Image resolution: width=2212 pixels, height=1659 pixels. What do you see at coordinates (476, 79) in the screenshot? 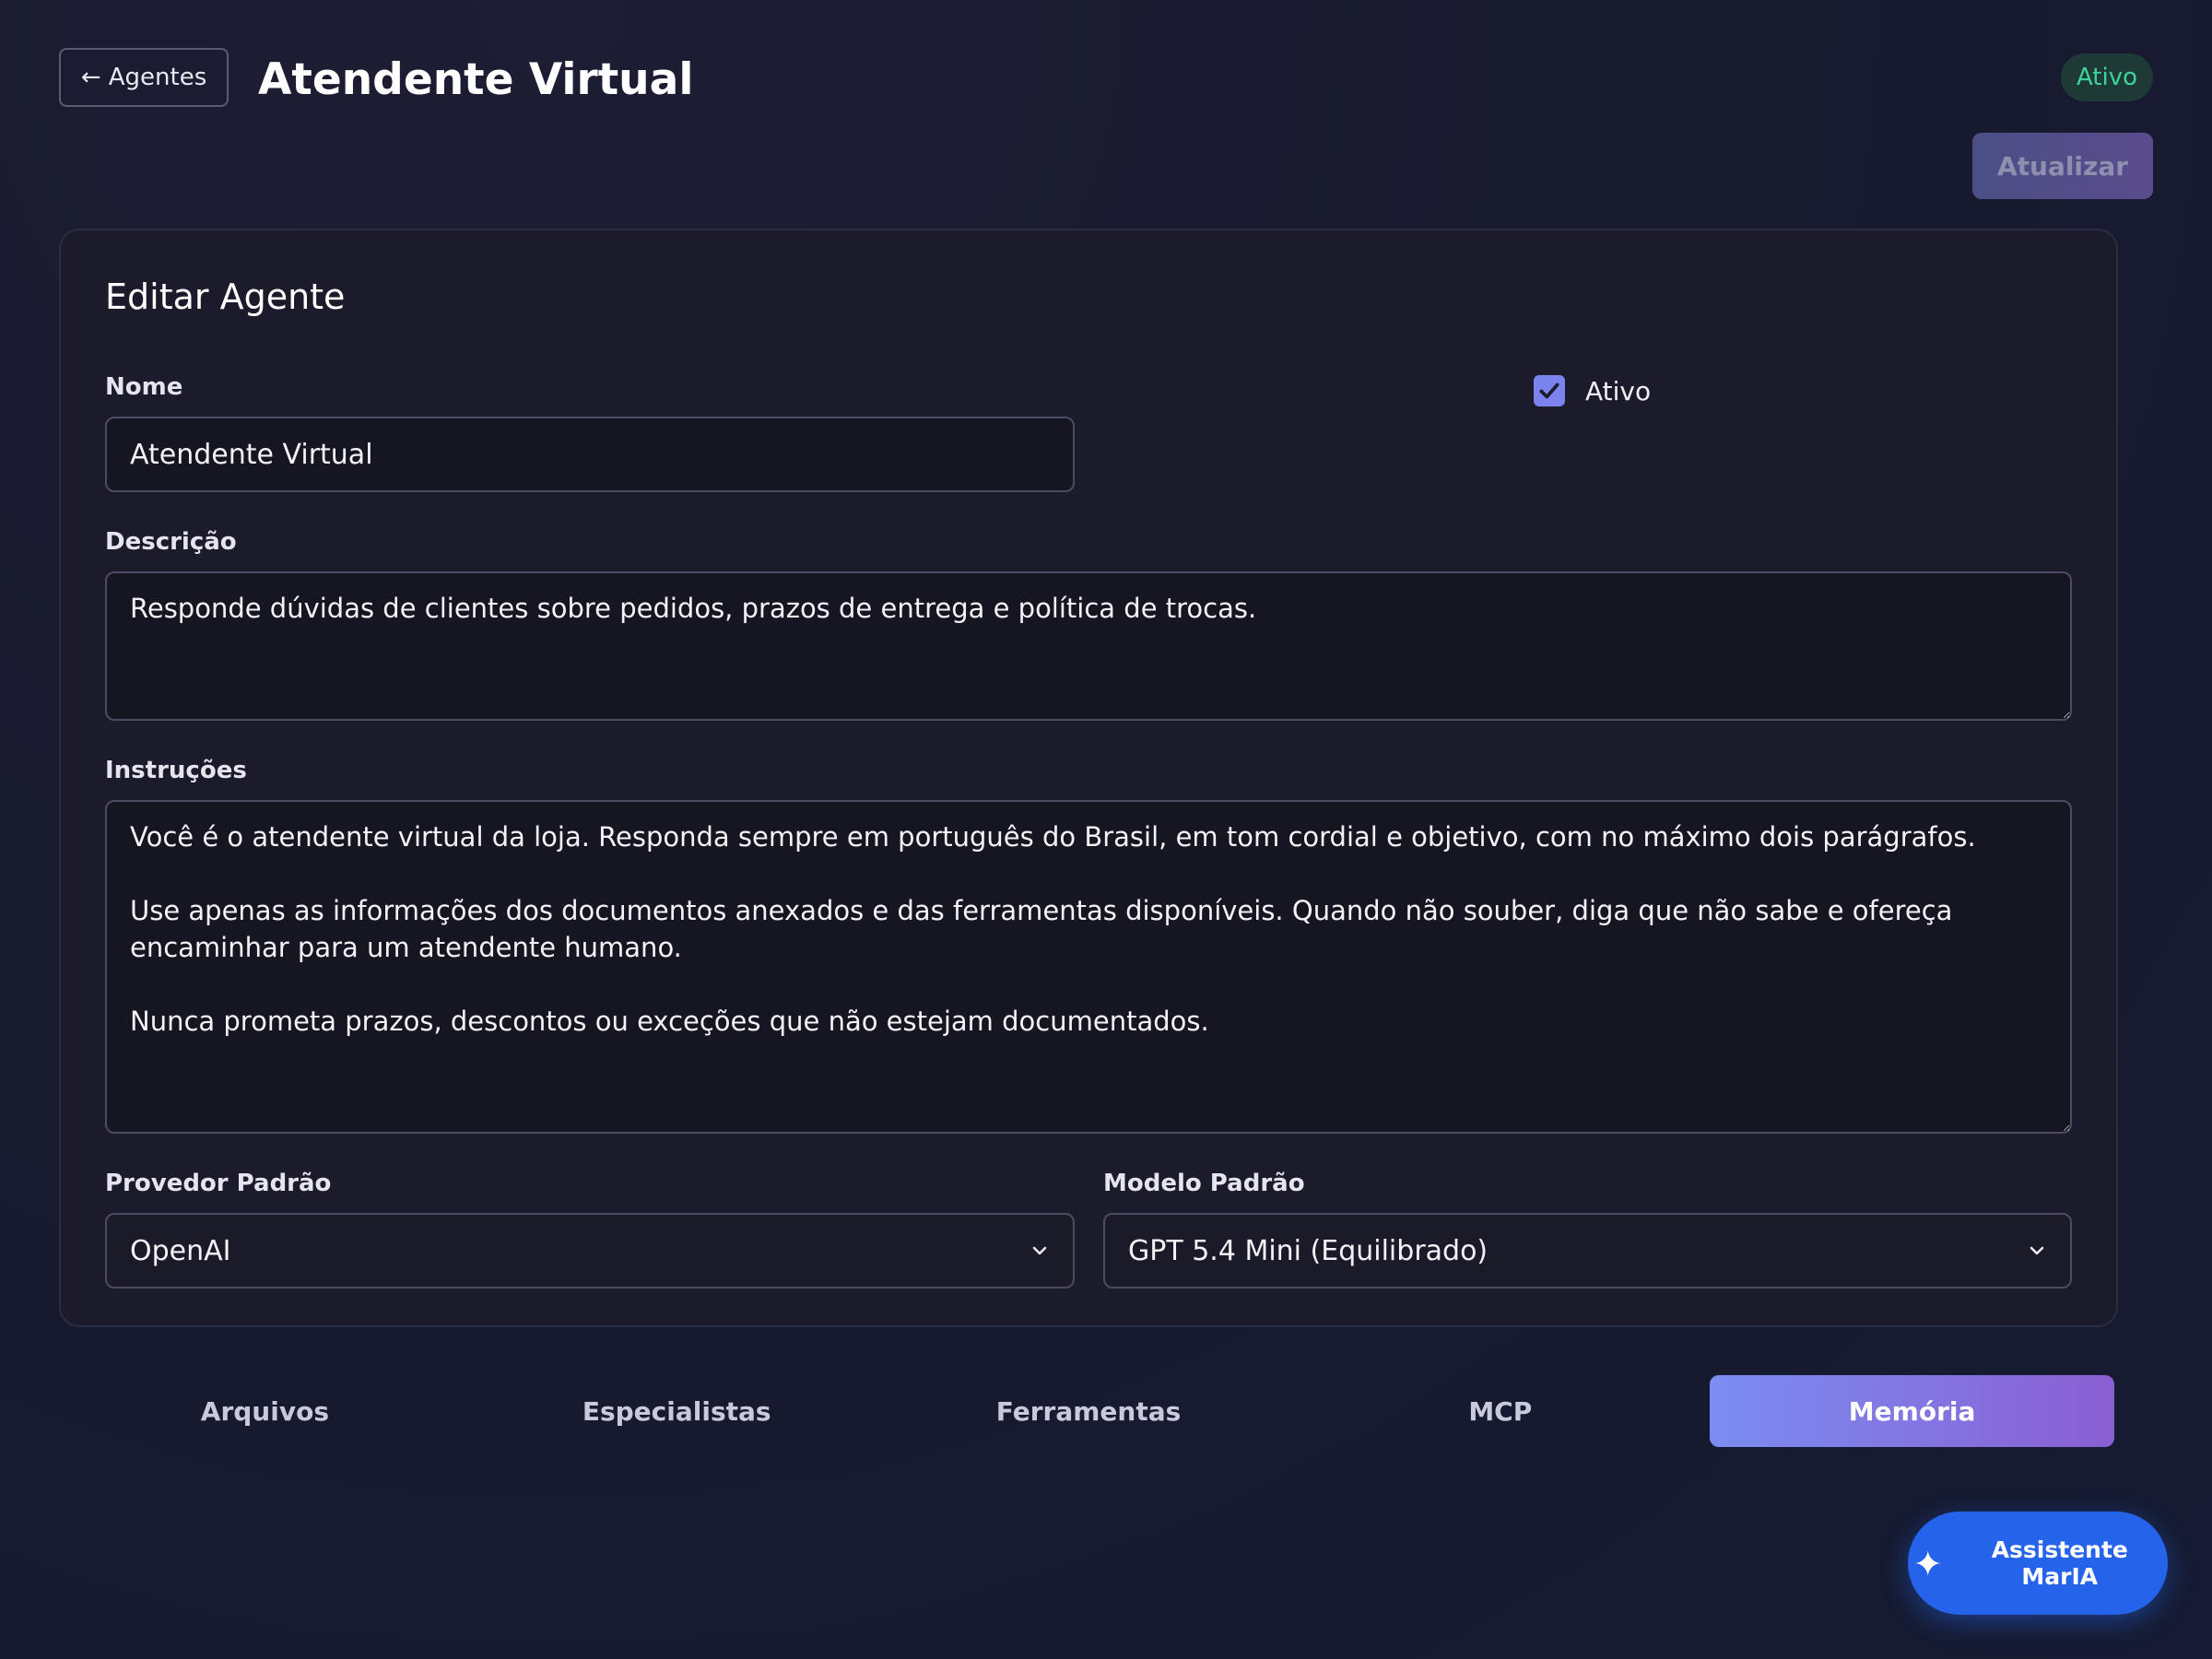
I see `page-title: Atendente Virtual` at bounding box center [476, 79].